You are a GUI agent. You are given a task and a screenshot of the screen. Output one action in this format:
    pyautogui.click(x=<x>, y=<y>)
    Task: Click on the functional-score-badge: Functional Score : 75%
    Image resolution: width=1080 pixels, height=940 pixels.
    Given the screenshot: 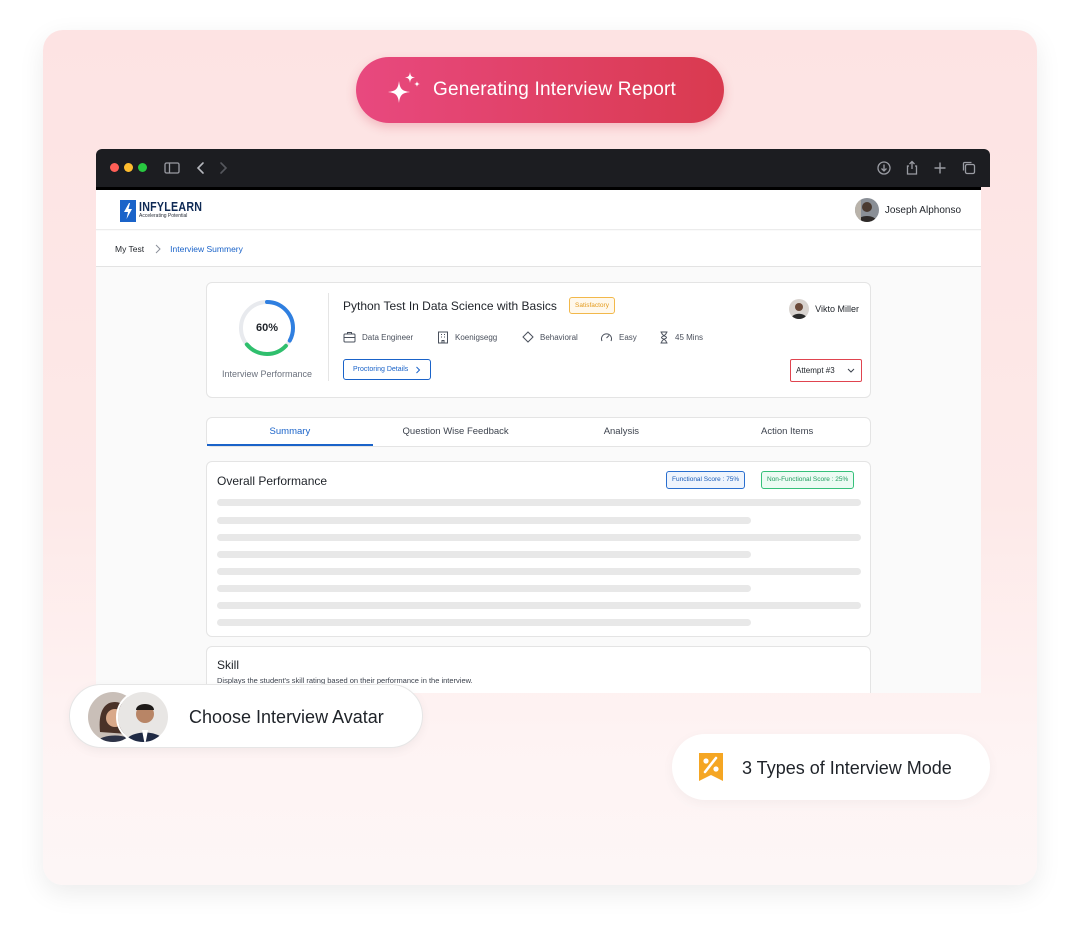 What is the action you would take?
    pyautogui.click(x=706, y=480)
    